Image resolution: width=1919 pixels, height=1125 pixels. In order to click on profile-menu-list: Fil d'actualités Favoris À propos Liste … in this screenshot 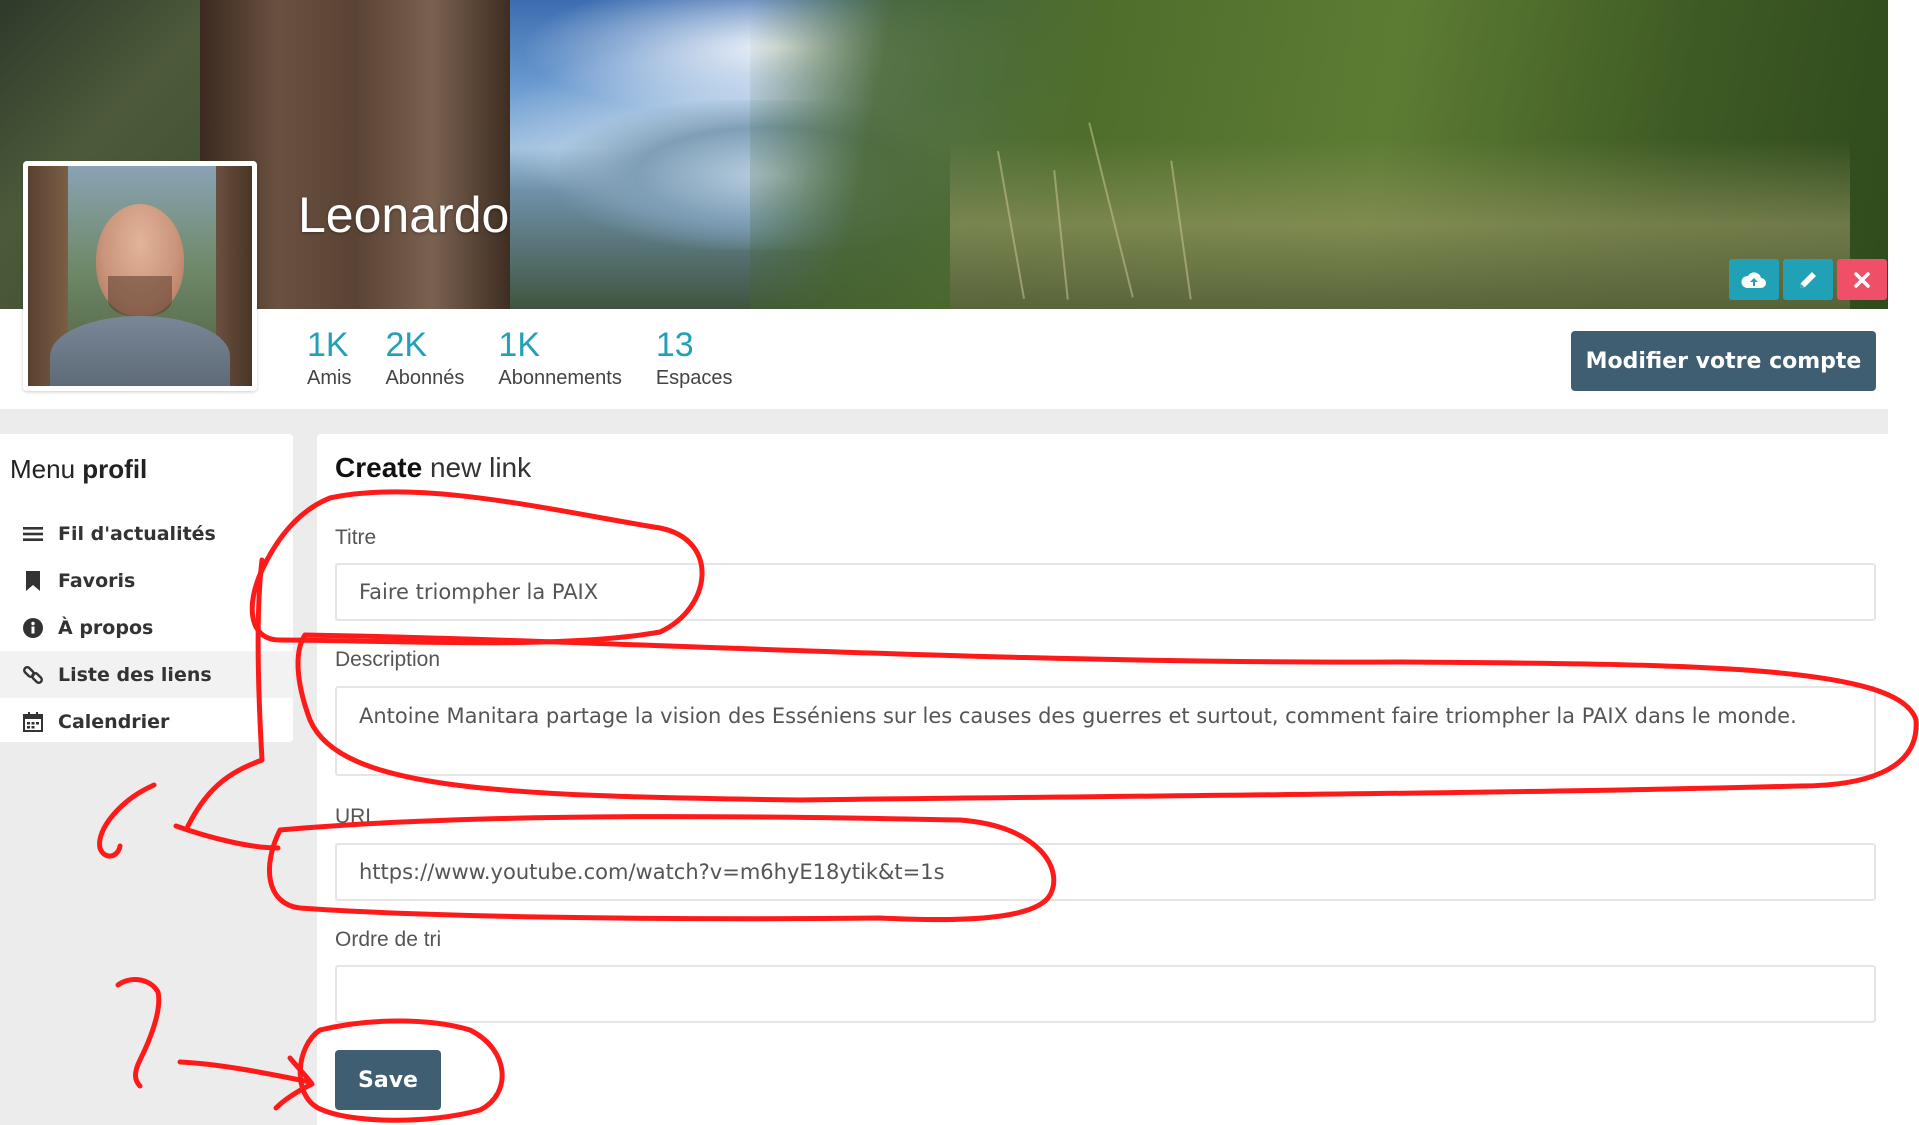, I will do `click(146, 627)`.